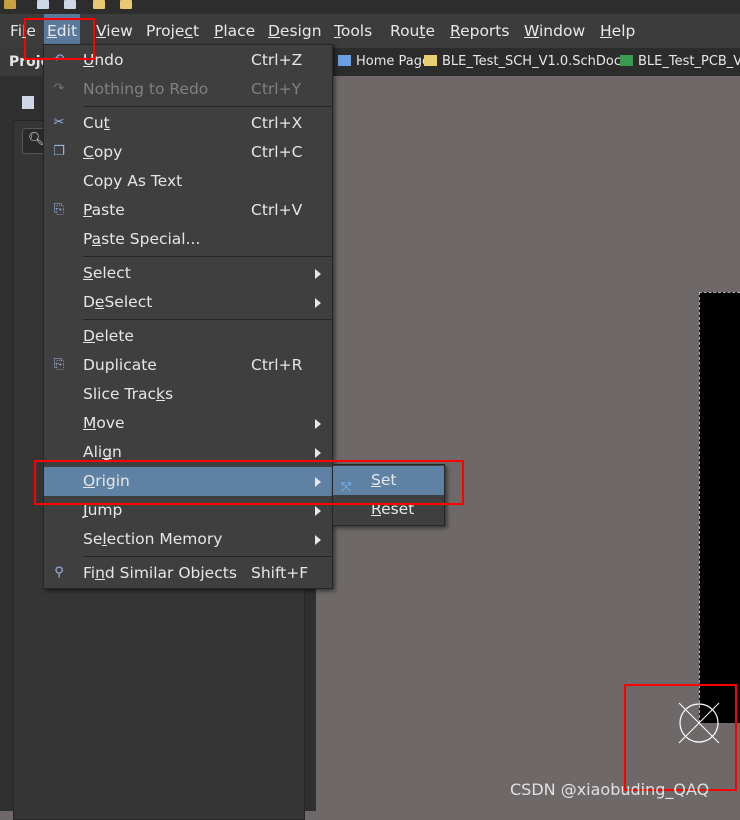  Describe the element at coordinates (59, 364) in the screenshot. I see `duplicate-icon: ⎘` at that location.